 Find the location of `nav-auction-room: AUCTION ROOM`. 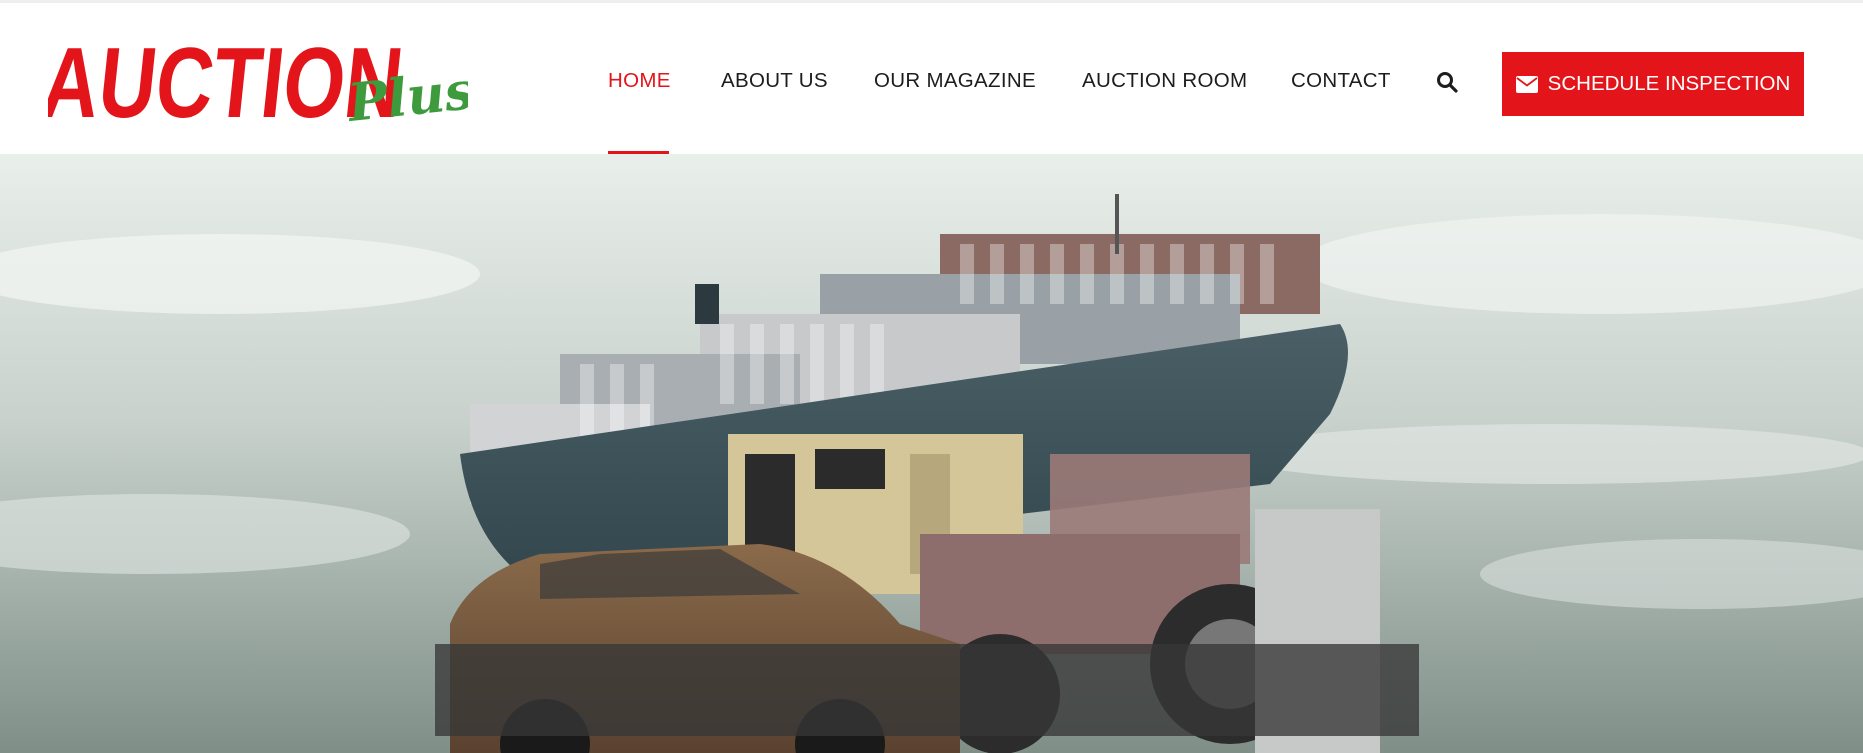

nav-auction-room: AUCTION ROOM is located at coordinates (1164, 81).